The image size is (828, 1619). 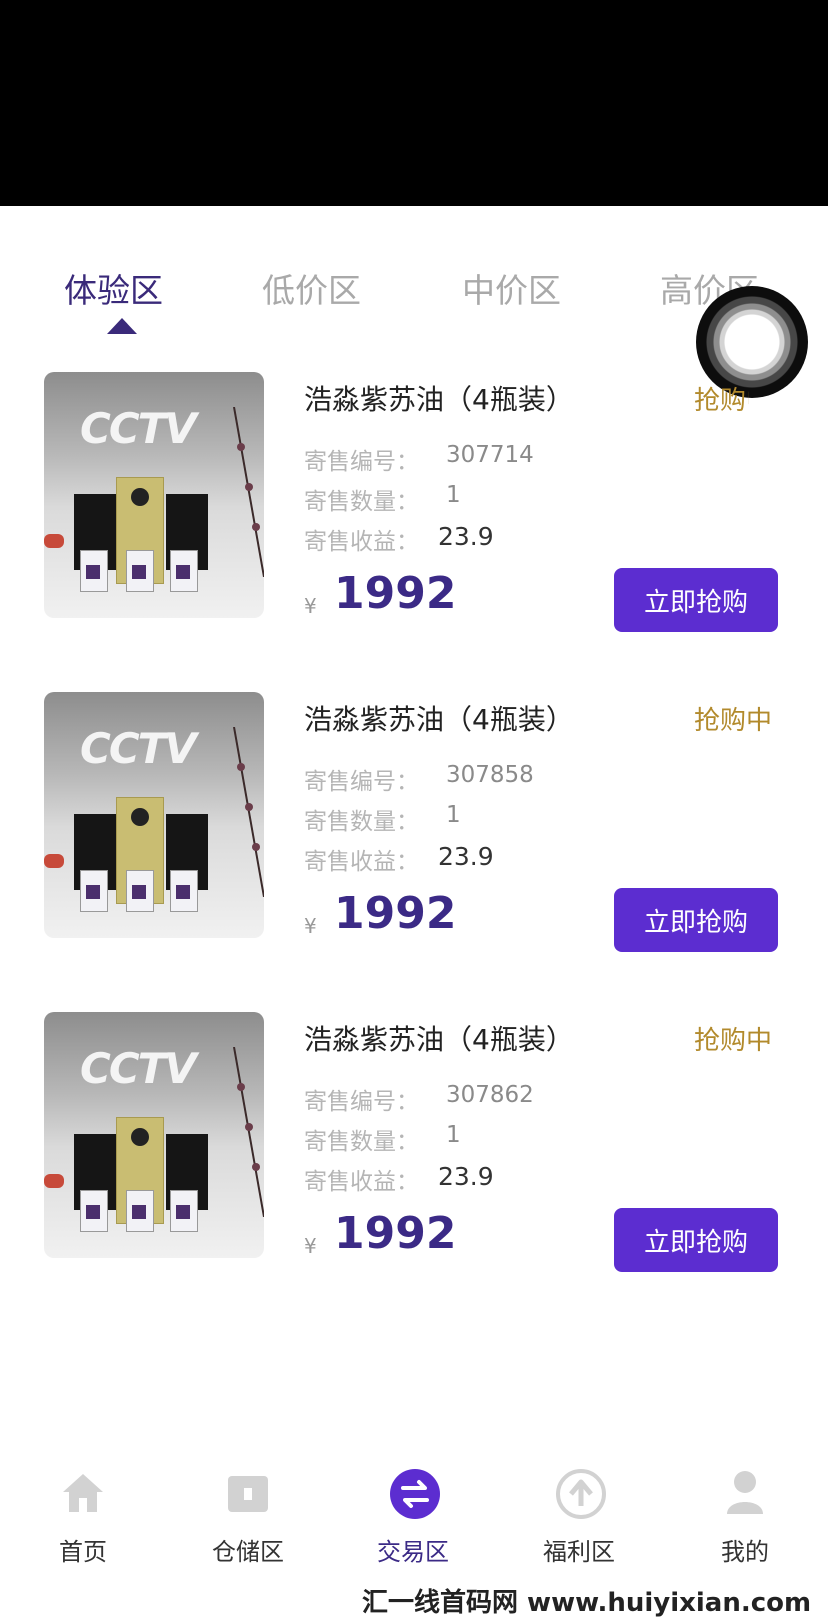 What do you see at coordinates (490, 1095) in the screenshot?
I see `field-value: 307862` at bounding box center [490, 1095].